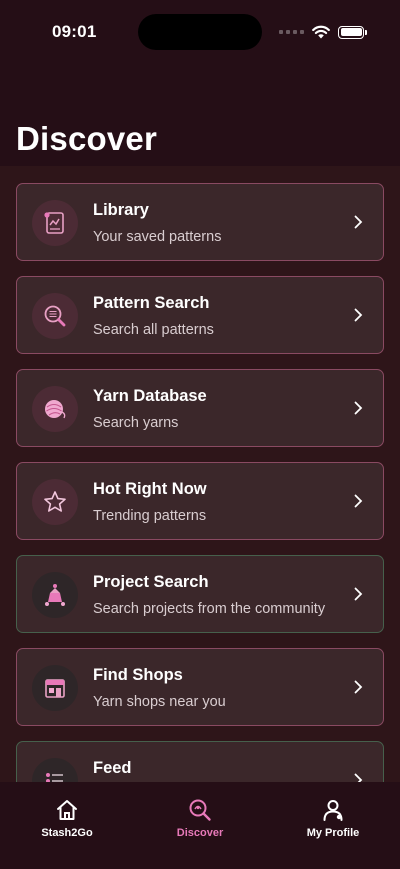  Describe the element at coordinates (55, 409) in the screenshot. I see `yarn-ball-icon` at that location.